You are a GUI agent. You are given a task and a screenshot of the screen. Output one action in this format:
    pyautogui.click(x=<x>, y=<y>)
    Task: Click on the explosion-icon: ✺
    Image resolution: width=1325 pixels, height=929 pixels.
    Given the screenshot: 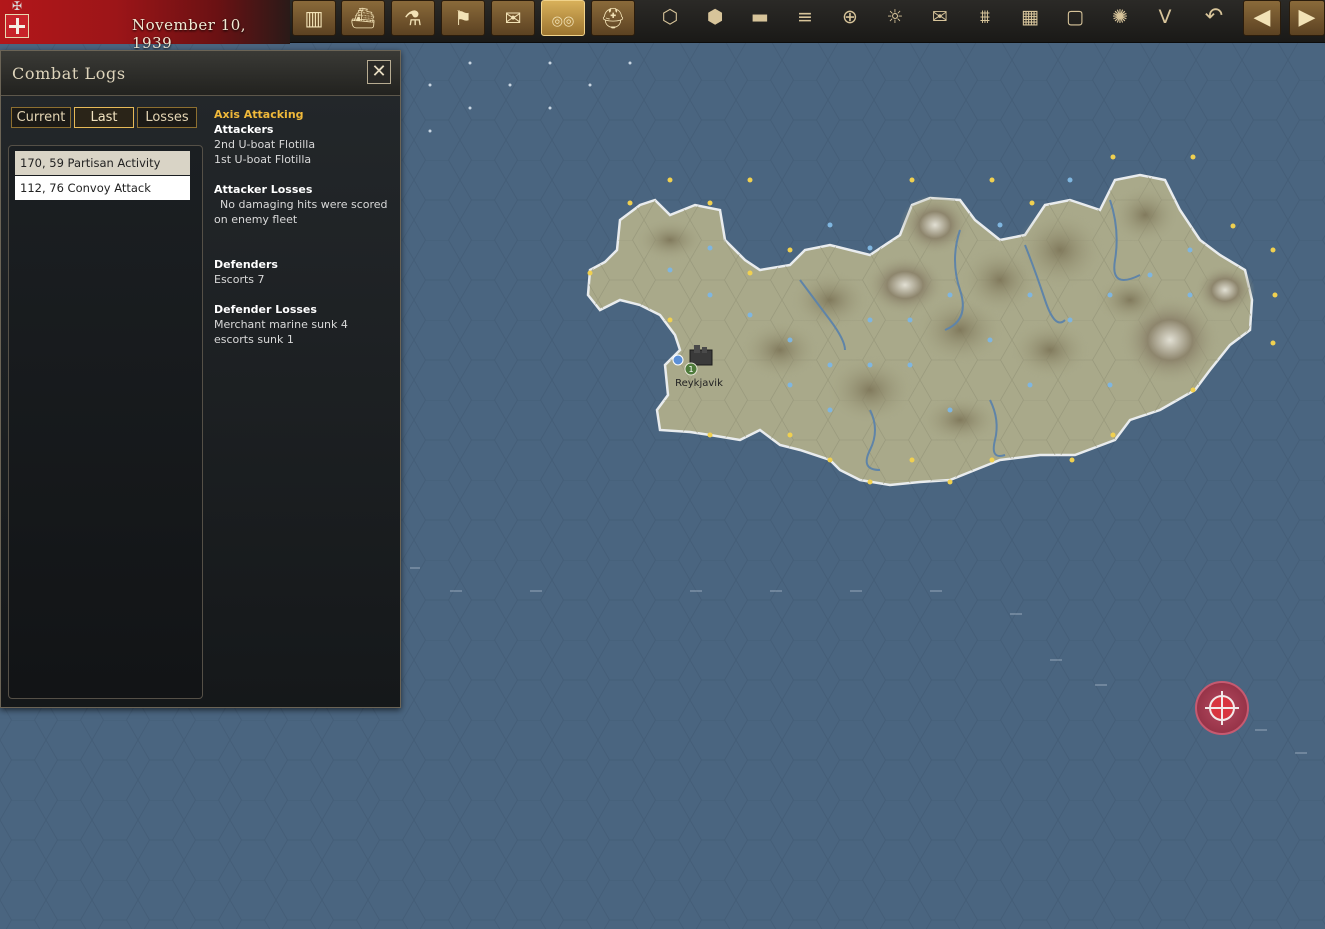 What is the action you would take?
    pyautogui.click(x=1120, y=17)
    